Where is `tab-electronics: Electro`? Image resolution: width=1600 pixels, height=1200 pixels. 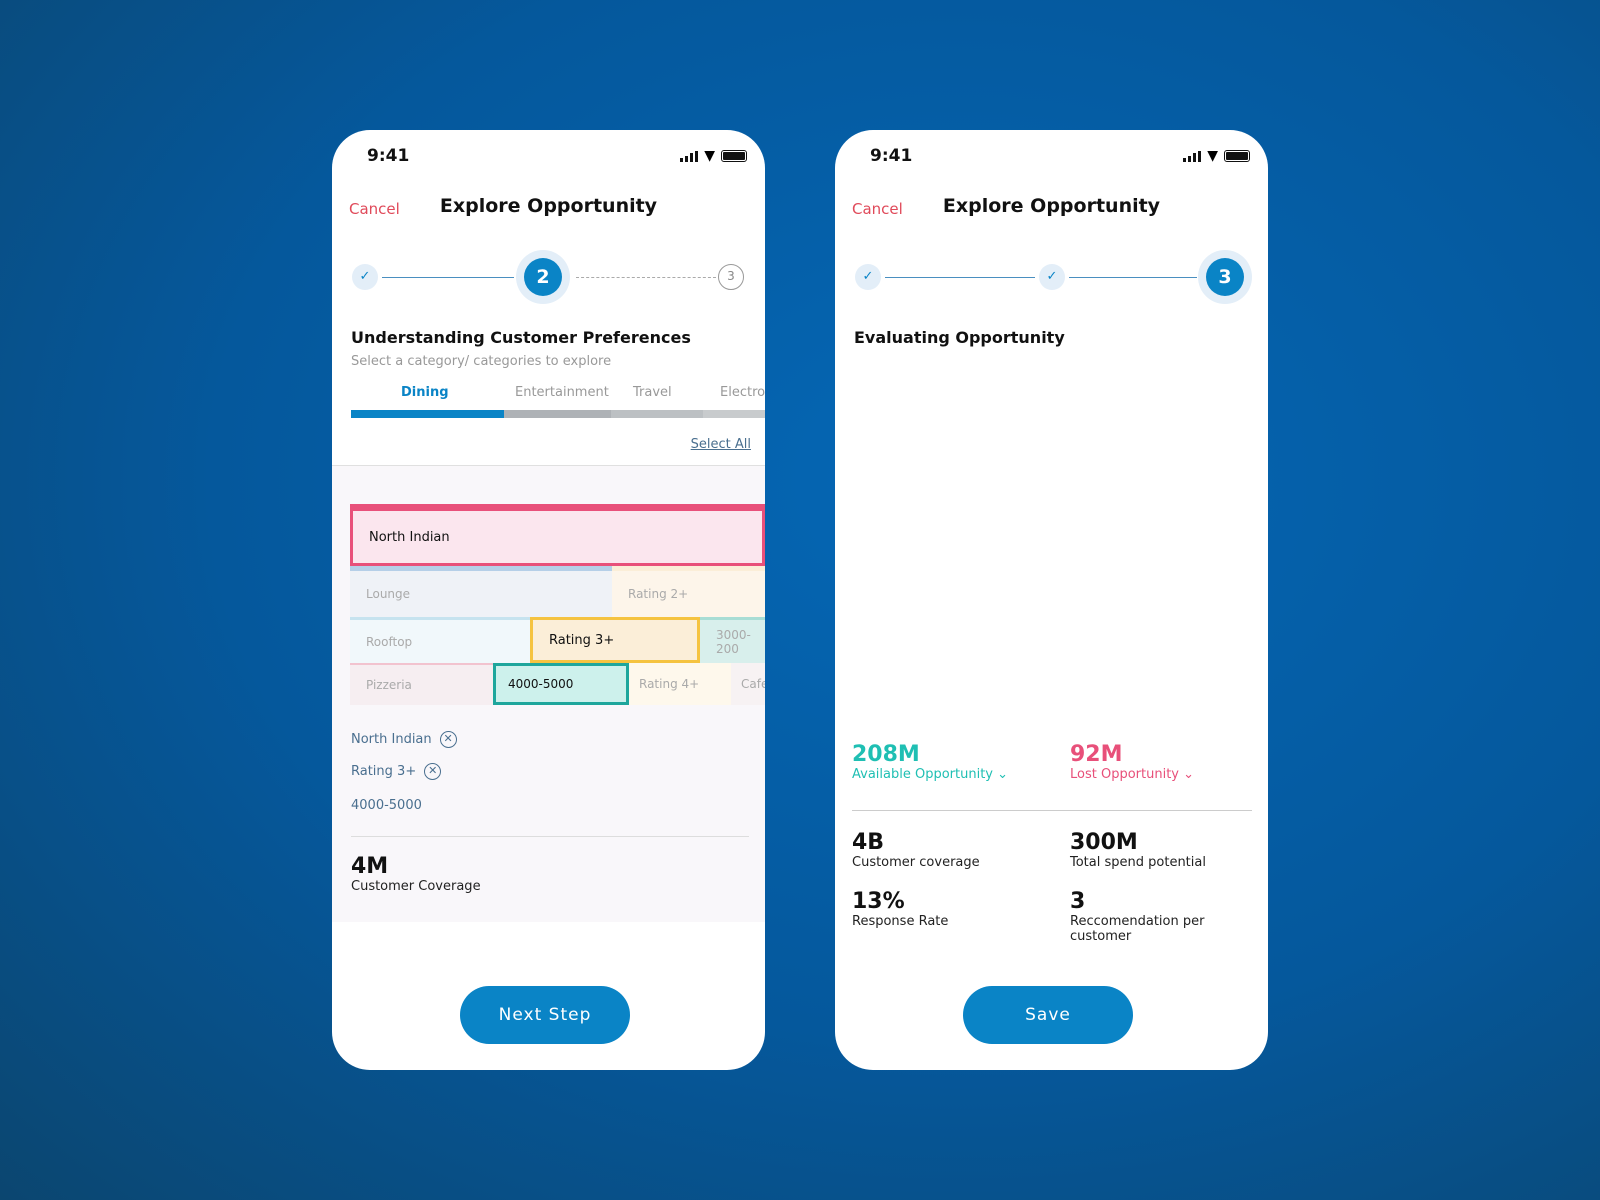
tab-electronics: Electro is located at coordinates (742, 392).